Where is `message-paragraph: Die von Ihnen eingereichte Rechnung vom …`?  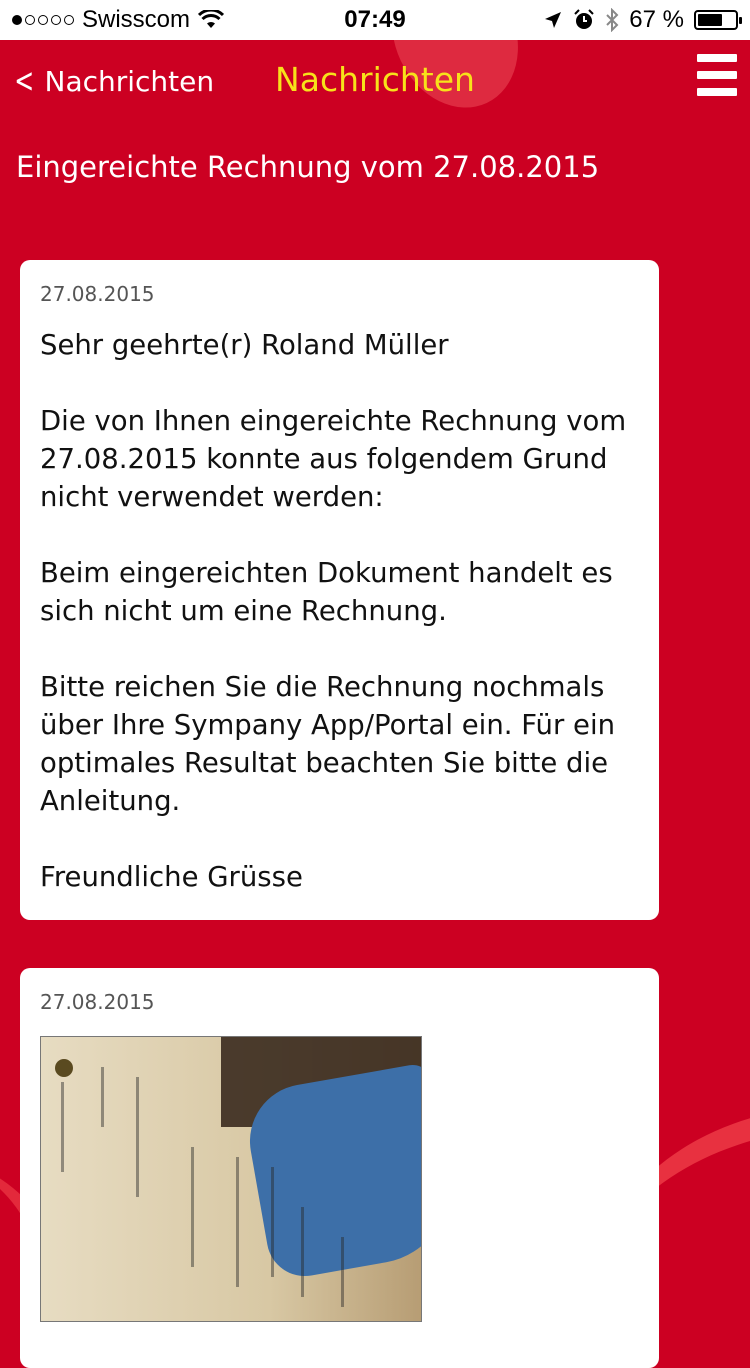 message-paragraph: Die von Ihnen eingereichte Rechnung vom … is located at coordinates (333, 459).